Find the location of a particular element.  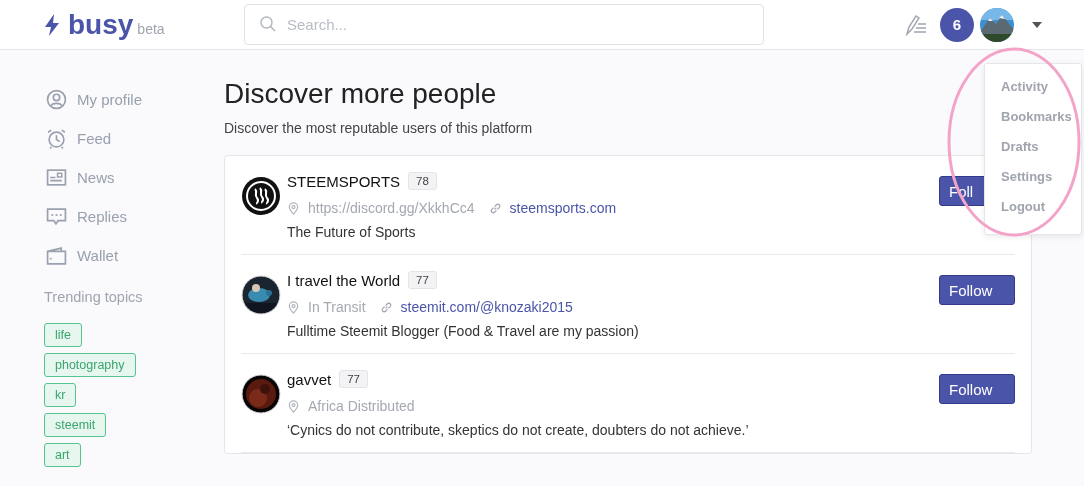

sidebar-item: My profile is located at coordinates (110, 99).